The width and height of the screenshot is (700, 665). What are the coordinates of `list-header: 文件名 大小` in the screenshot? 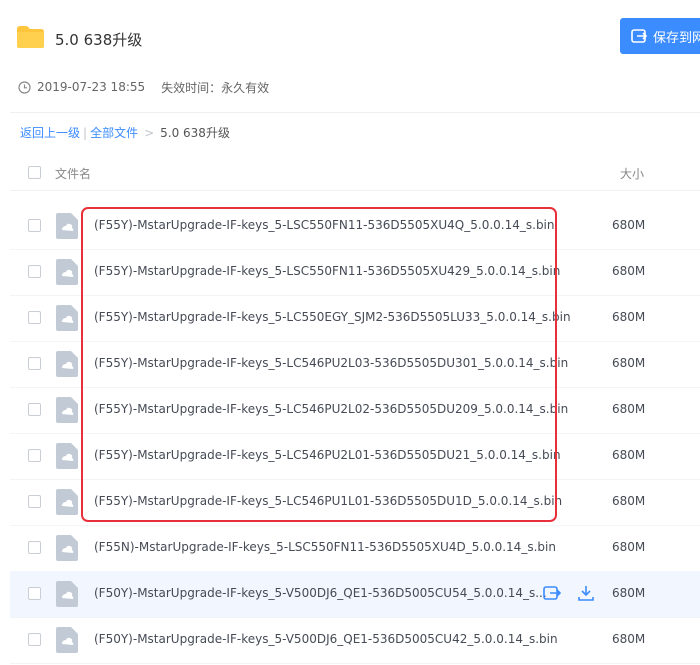 It's located at (355, 173).